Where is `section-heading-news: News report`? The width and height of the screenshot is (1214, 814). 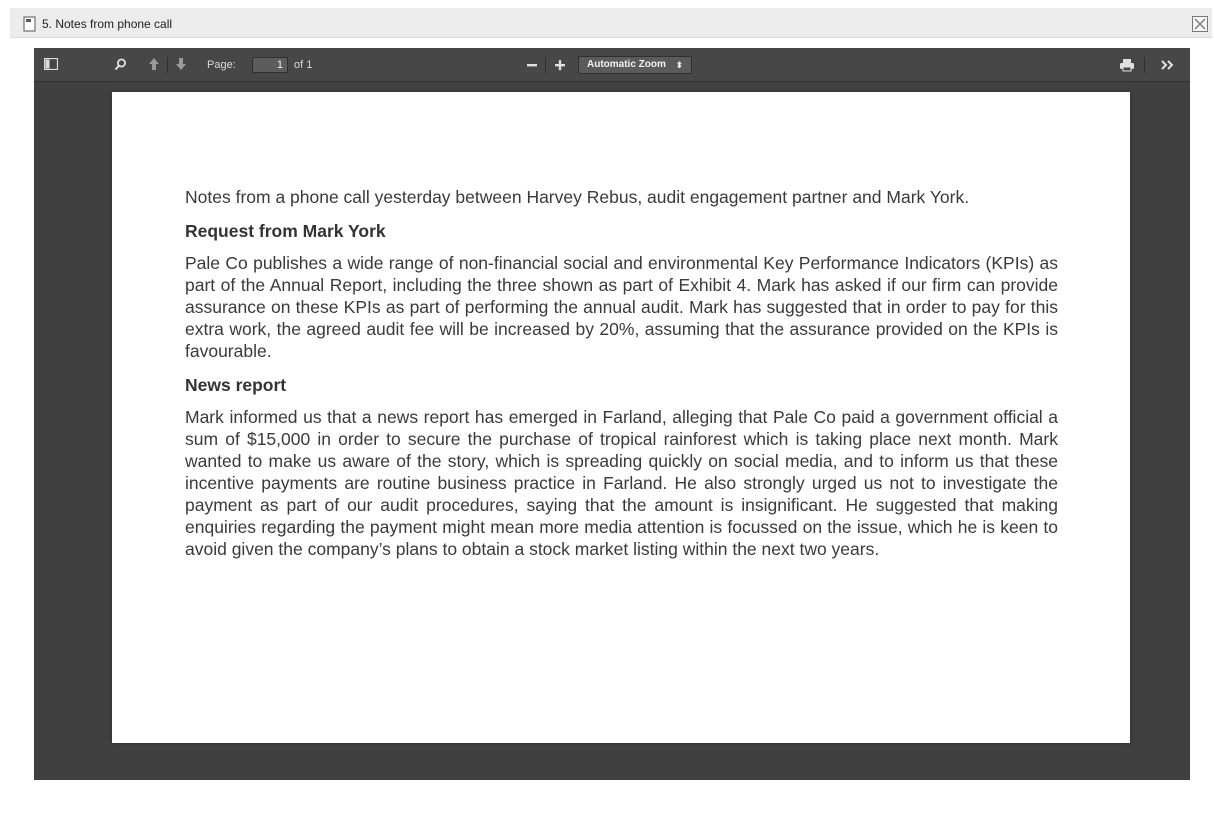 section-heading-news: News report is located at coordinates (236, 385).